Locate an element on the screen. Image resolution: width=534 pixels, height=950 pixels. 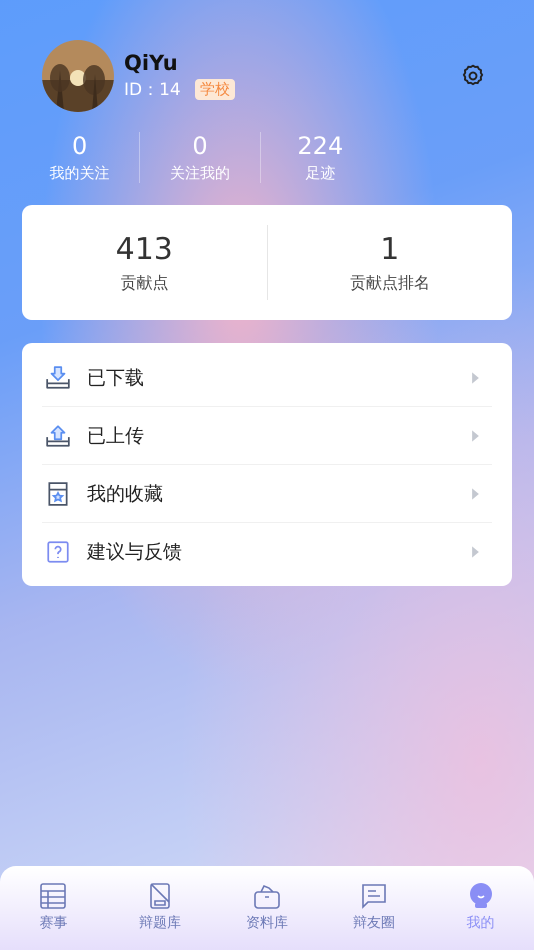
chat-icon is located at coordinates (374, 896).